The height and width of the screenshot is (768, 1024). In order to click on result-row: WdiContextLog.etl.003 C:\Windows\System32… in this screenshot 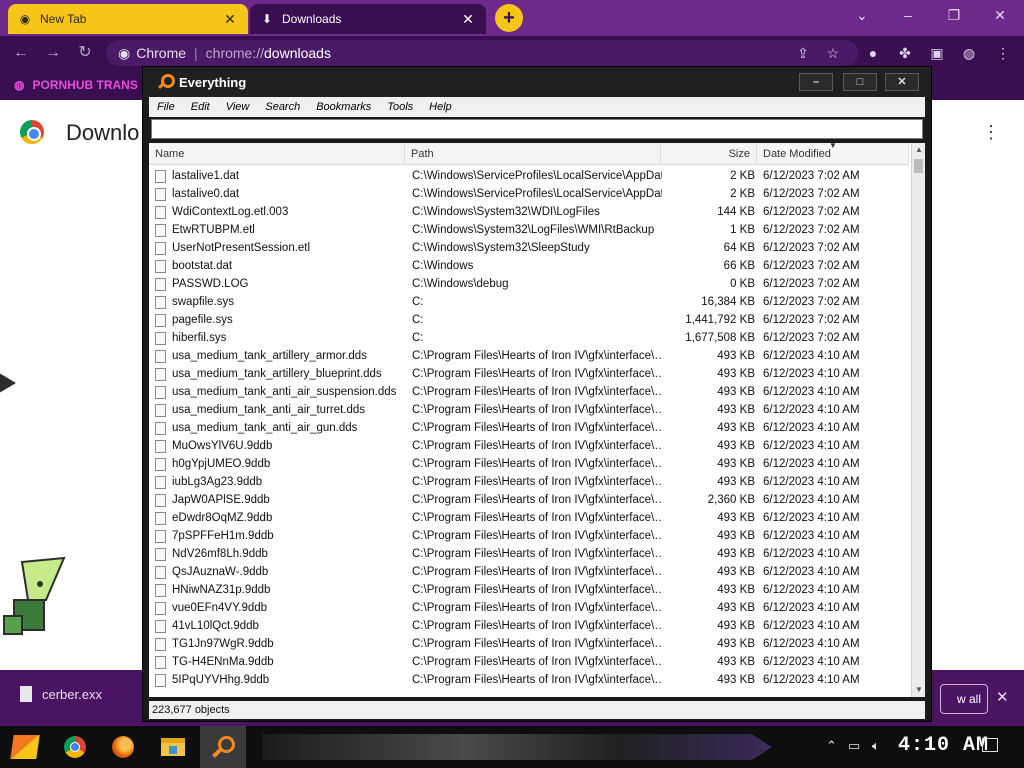, I will do `click(529, 212)`.